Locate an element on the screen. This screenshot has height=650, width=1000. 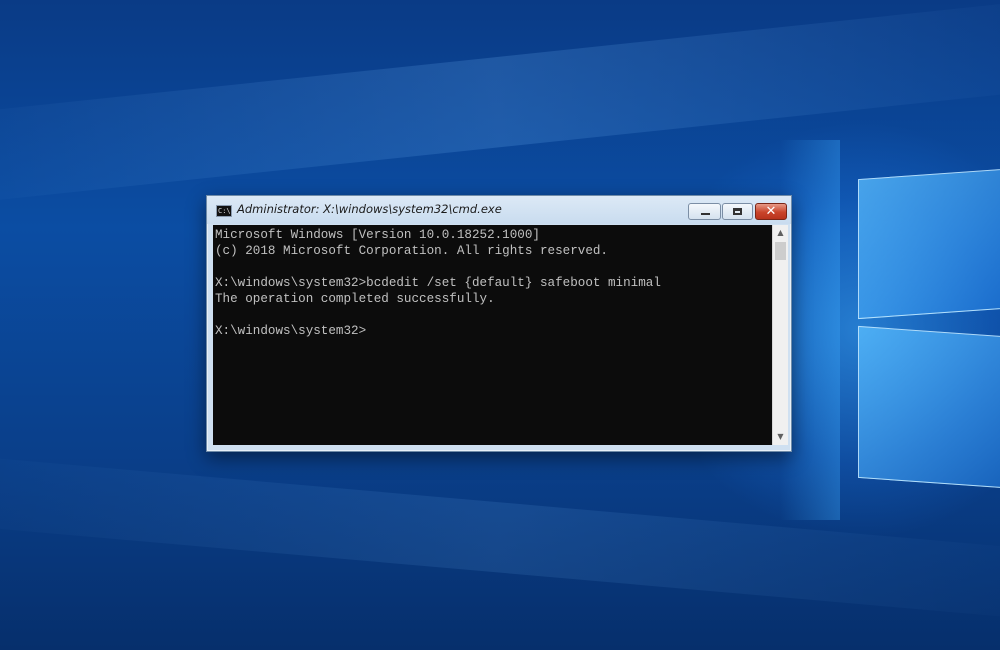
minimize-icon is located at coordinates (705, 214).